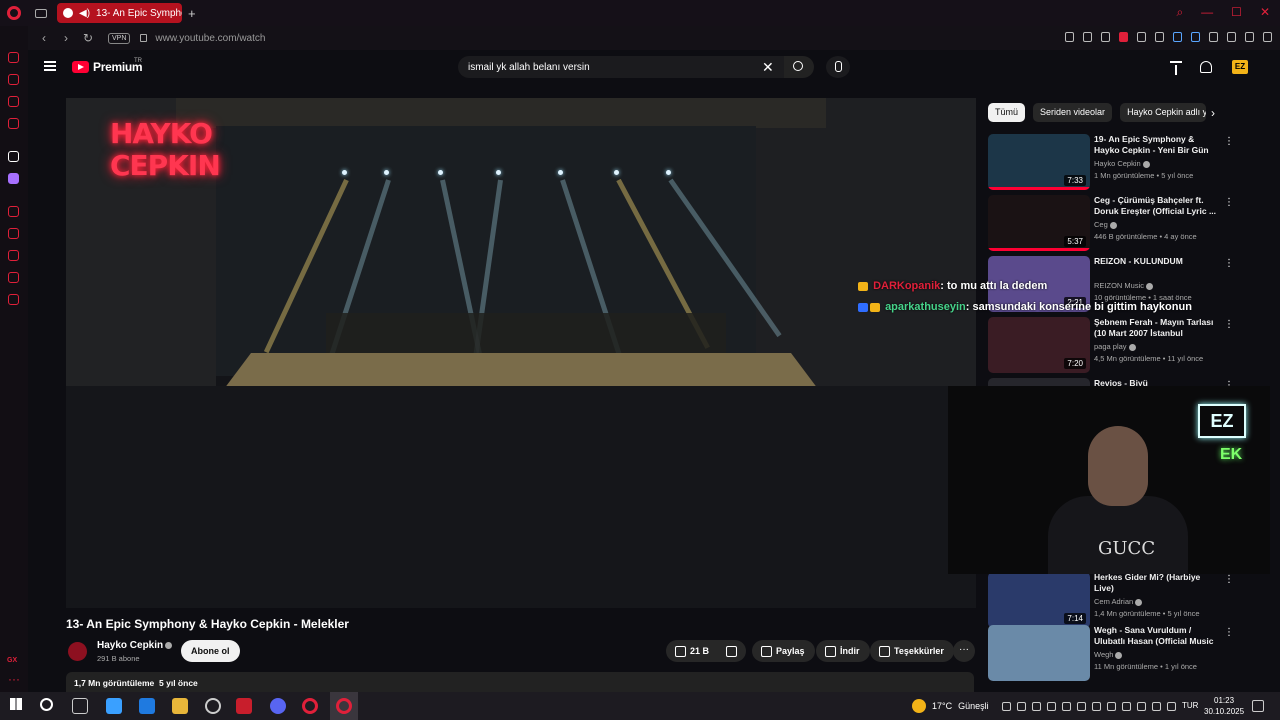 The height and width of the screenshot is (720, 1280). Describe the element at coordinates (1265, 12) in the screenshot. I see `close-window-button: ✕` at that location.